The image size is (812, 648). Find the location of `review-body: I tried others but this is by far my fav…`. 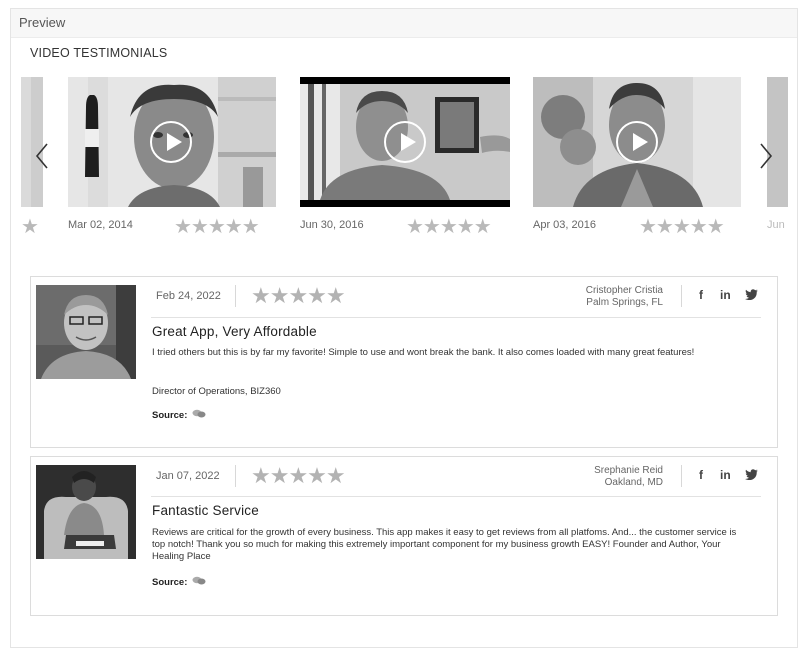

review-body: I tried others but this is by far my fav… is located at coordinates (423, 352).